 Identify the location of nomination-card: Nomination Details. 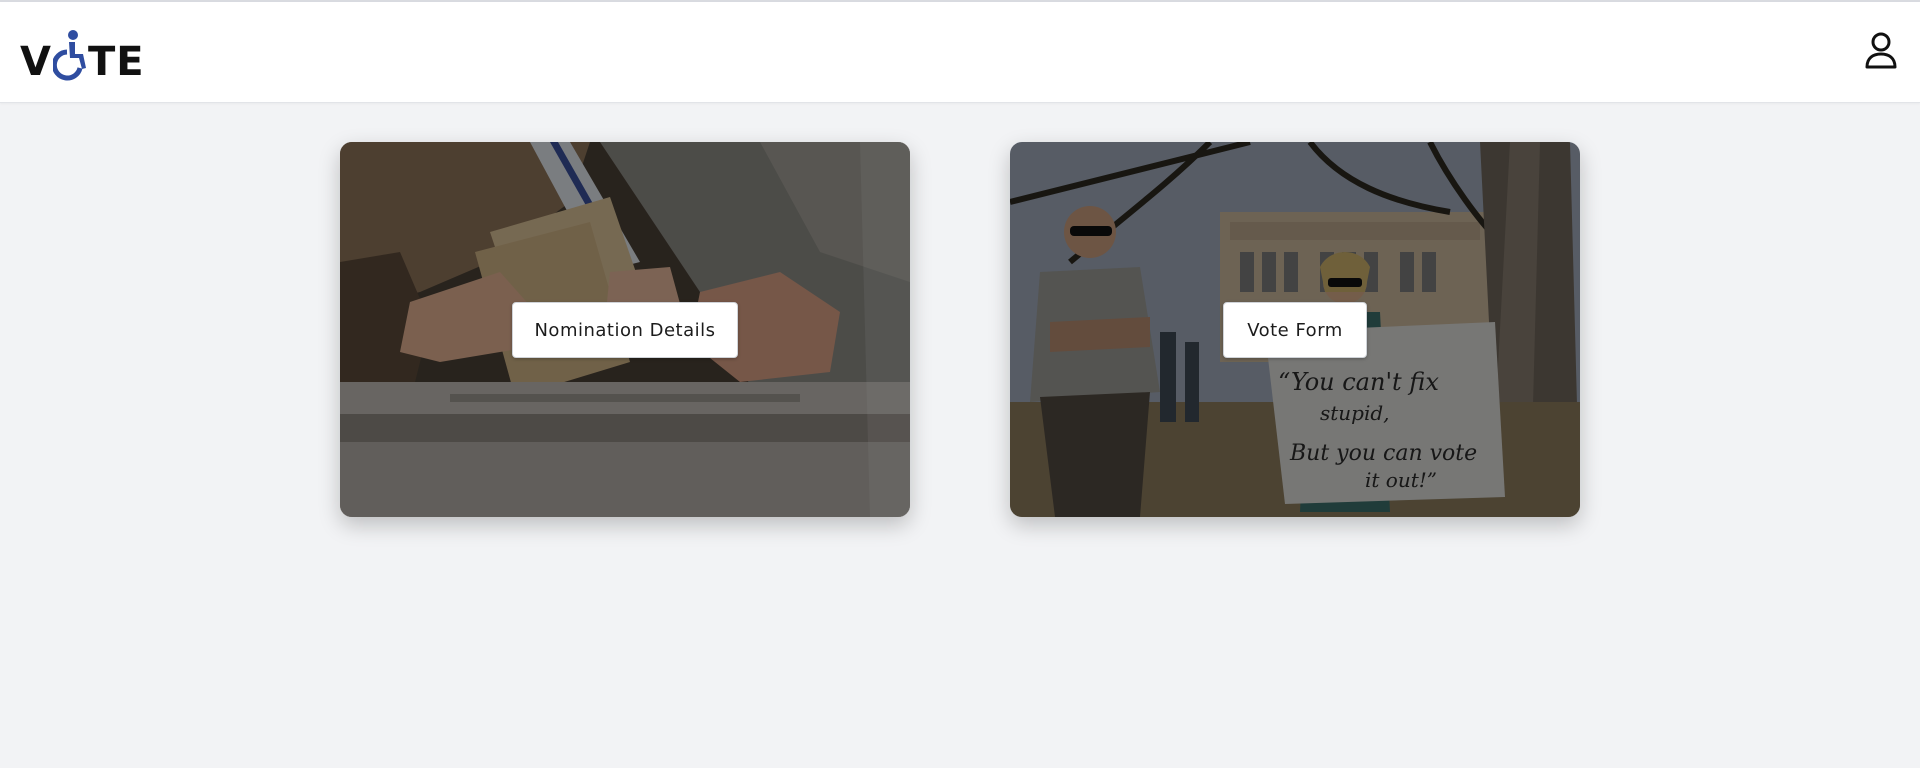
(625, 329).